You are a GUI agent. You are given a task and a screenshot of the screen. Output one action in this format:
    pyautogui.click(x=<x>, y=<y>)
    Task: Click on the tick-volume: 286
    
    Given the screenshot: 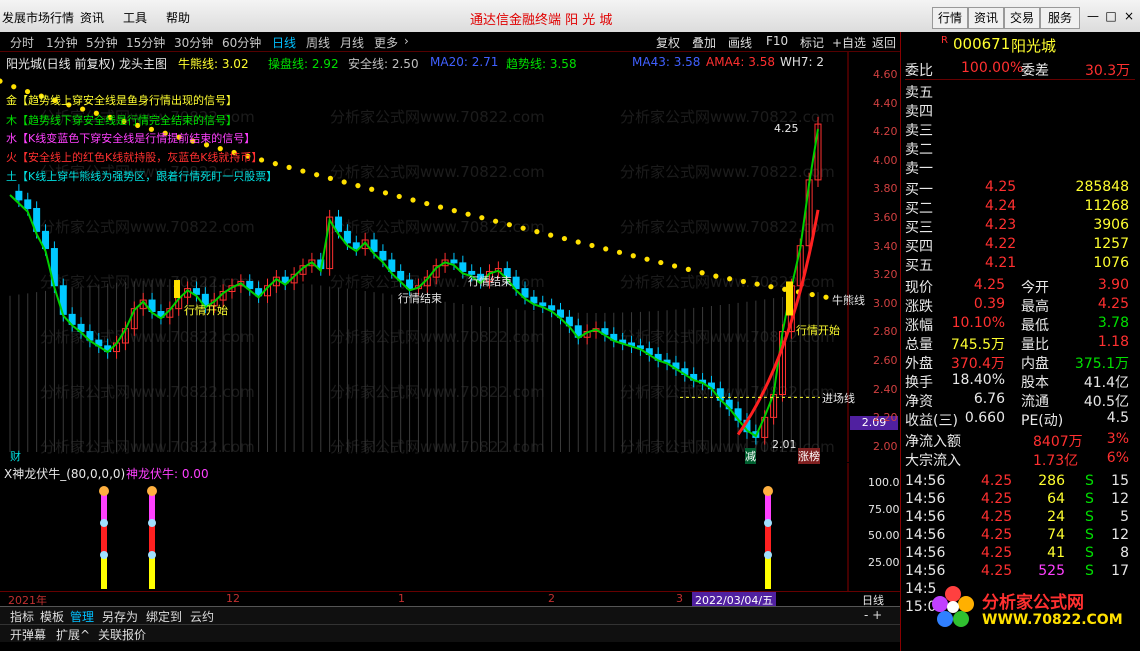 What is the action you would take?
    pyautogui.click(x=1051, y=481)
    